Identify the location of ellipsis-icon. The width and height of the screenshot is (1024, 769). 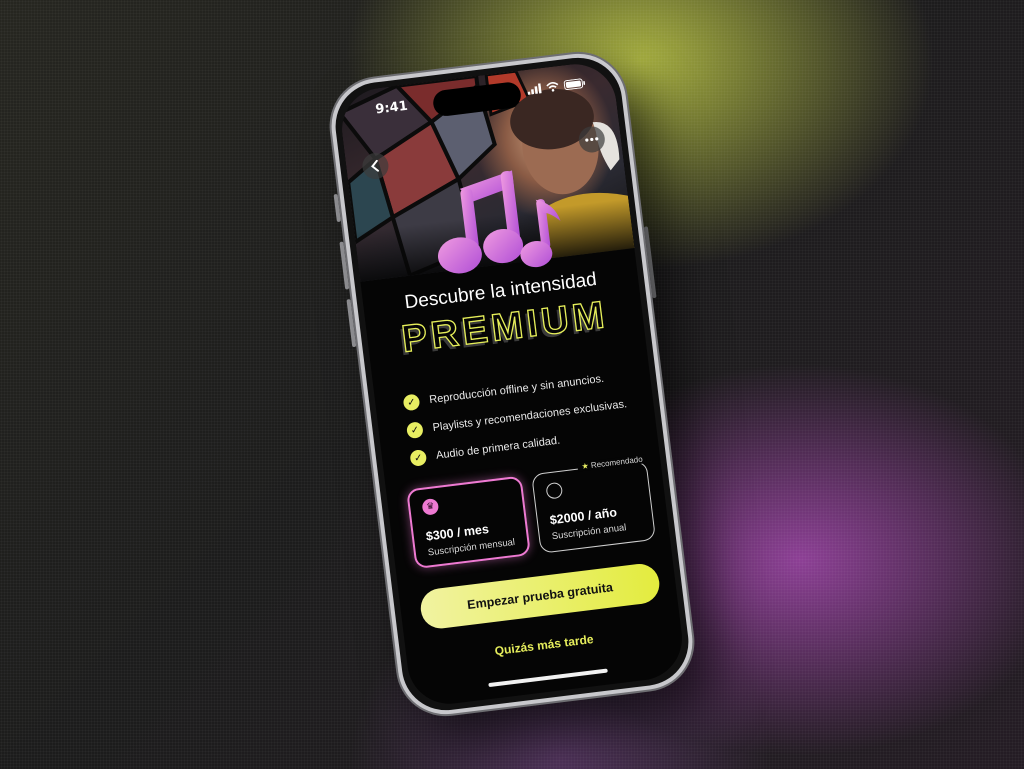
(592, 139).